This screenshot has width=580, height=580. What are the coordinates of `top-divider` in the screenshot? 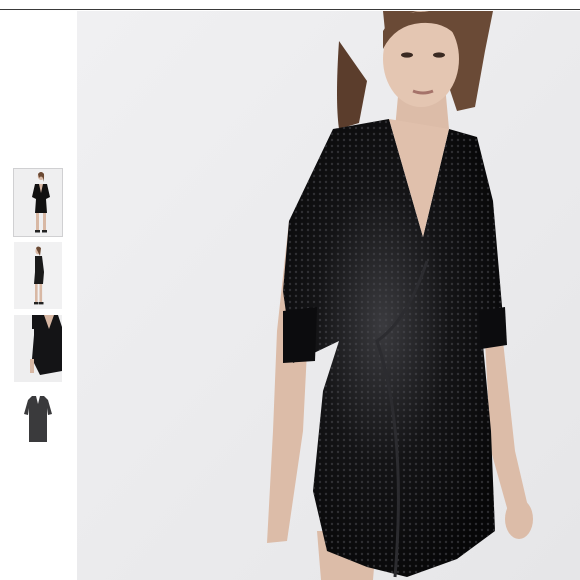 It's located at (290, 9).